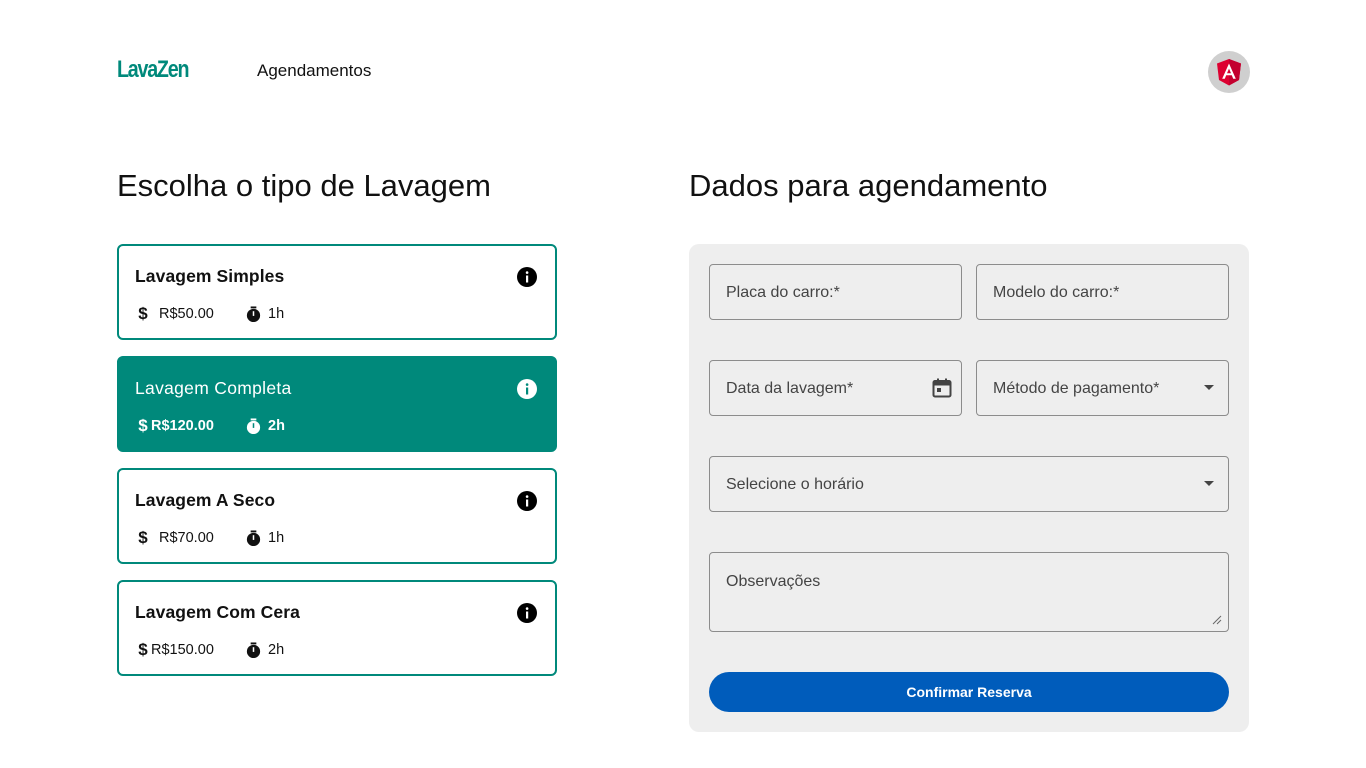  I want to click on wash-card-completa: Lavagem Completa $ R$120.00 2h, so click(337, 404).